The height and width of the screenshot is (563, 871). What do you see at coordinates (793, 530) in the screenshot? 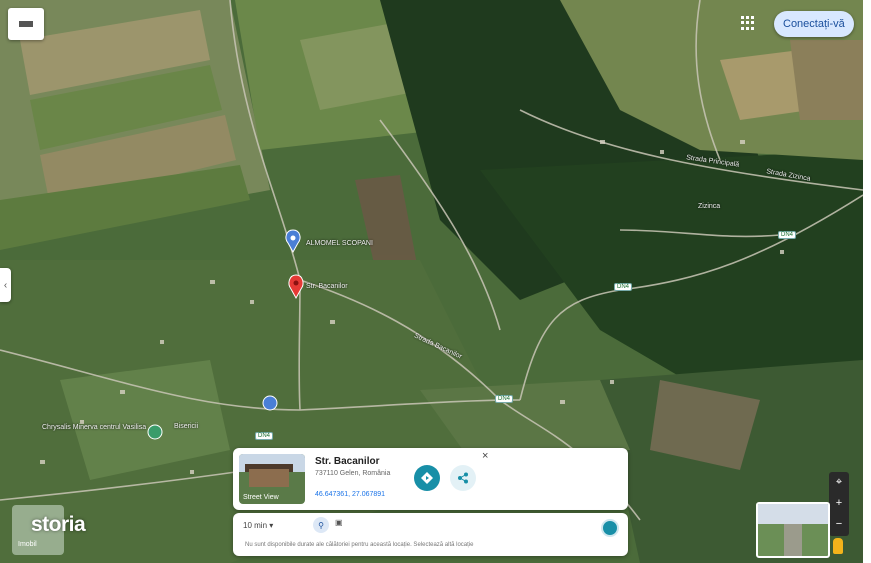
I see `street-view-preview` at bounding box center [793, 530].